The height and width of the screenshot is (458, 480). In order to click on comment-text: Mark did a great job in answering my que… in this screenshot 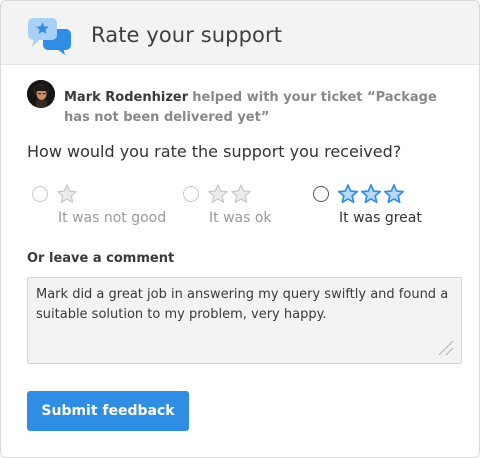, I will do `click(242, 304)`.